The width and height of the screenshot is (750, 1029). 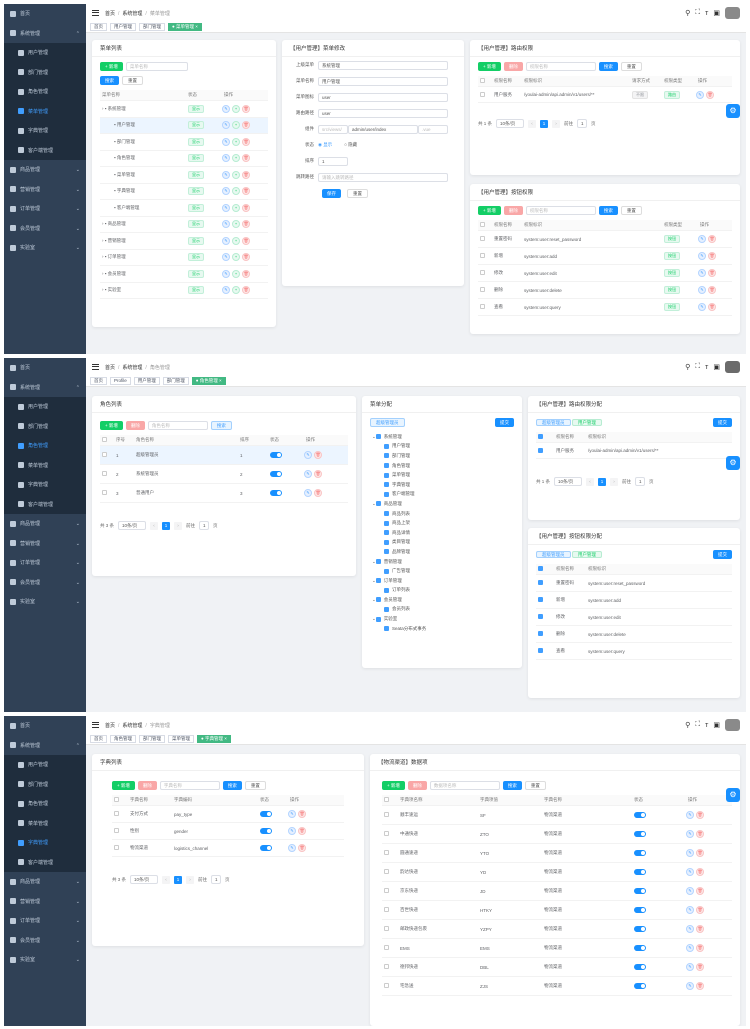 What do you see at coordinates (383, 81) in the screenshot?
I see `menu-name-input: 用户管理` at bounding box center [383, 81].